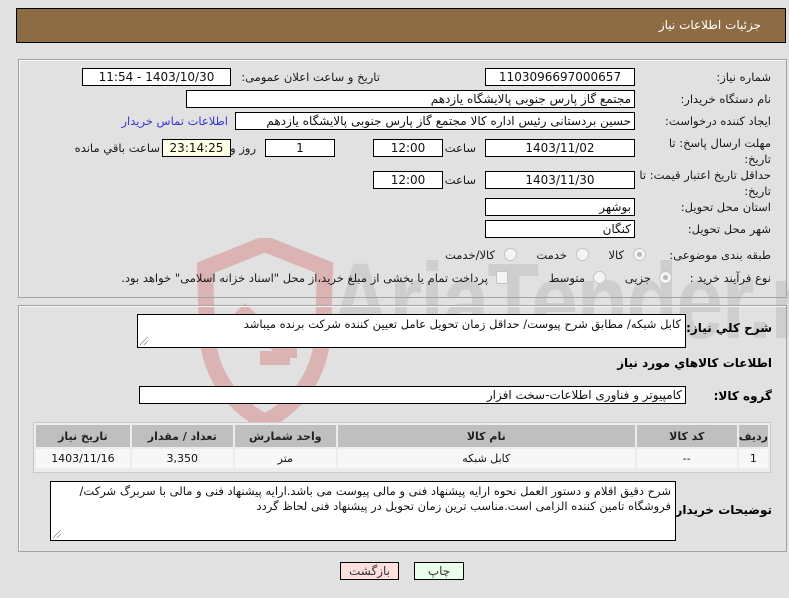  I want to click on price-validity-time-label: ساعت, so click(460, 180).